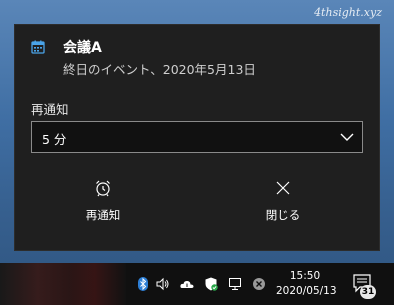  I want to click on snooze-button-label: 再通知, so click(103, 215).